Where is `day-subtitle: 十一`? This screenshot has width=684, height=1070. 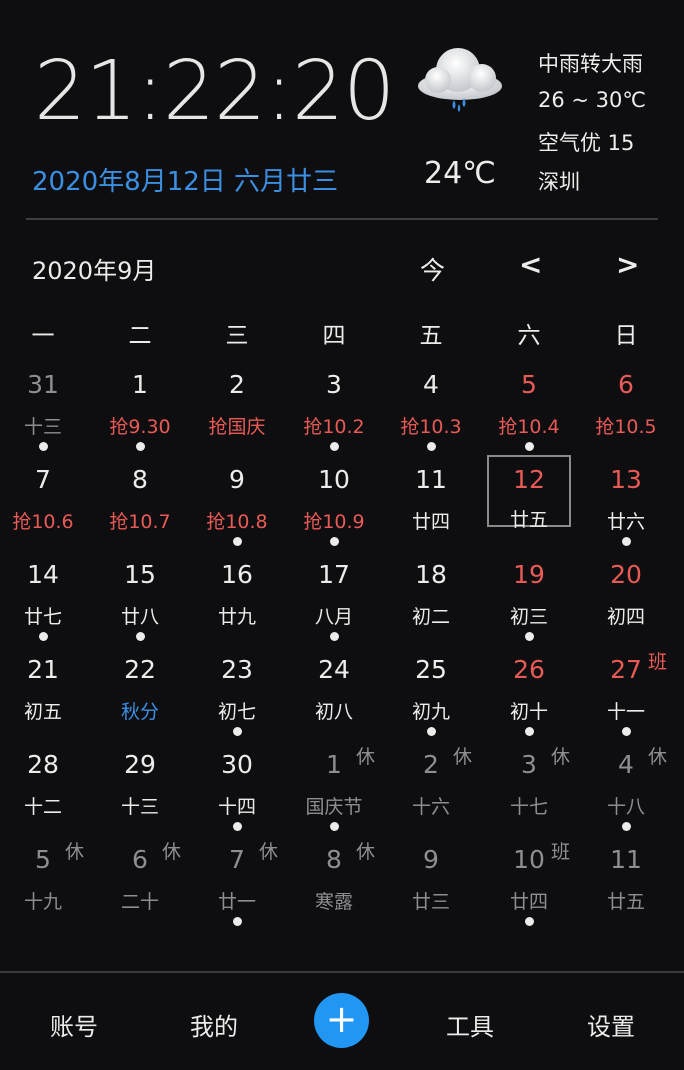 day-subtitle: 十一 is located at coordinates (625, 712).